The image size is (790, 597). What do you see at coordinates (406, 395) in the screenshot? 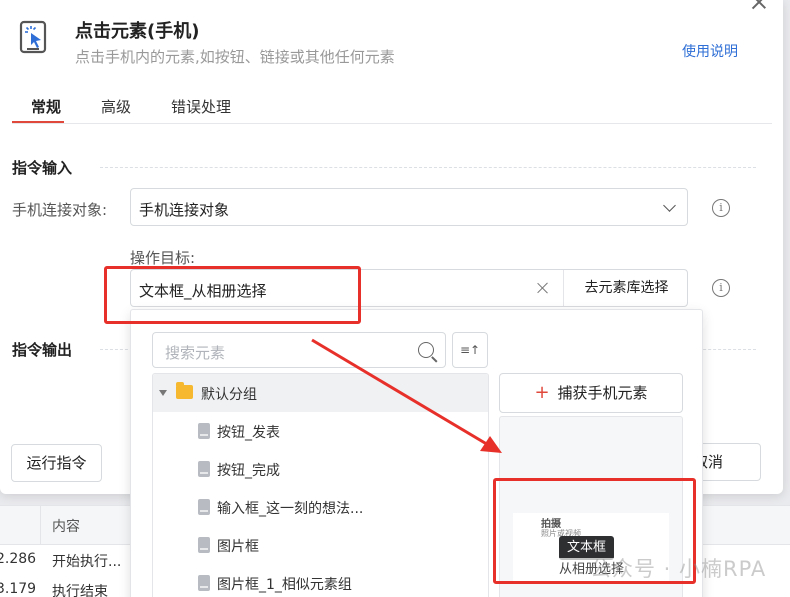
I see `annotation-arrow` at bounding box center [406, 395].